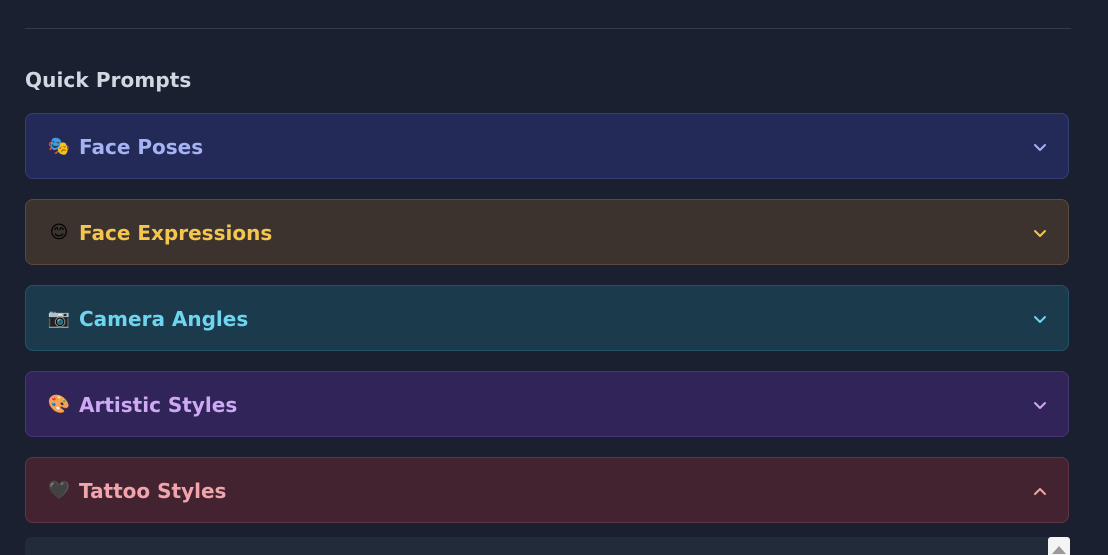 The image size is (1108, 555). Describe the element at coordinates (547, 318) in the screenshot. I see `accordion-camera-angles: 📷 Camera Angles` at that location.